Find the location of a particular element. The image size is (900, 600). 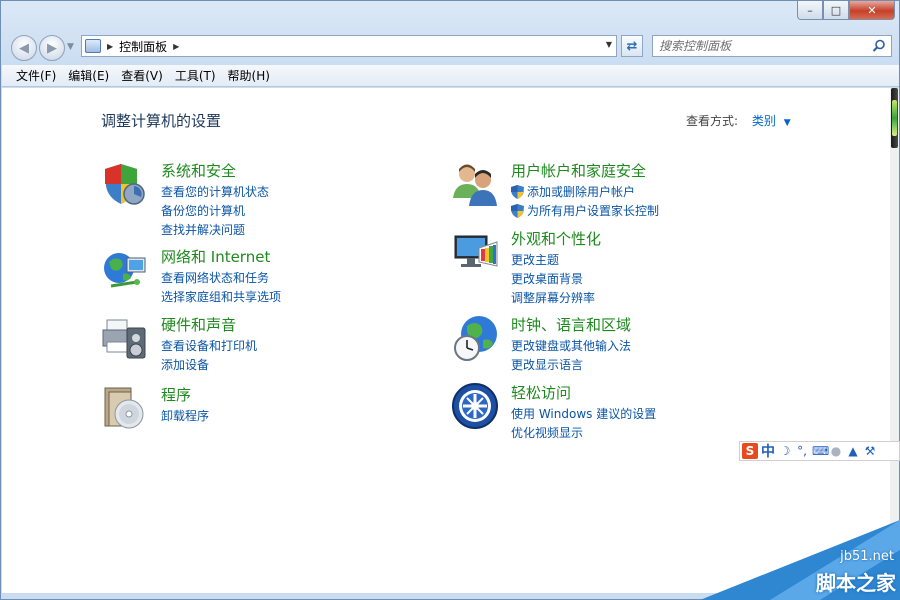

view-by: 查看方式: 类别 ▼ is located at coordinates (738, 120).